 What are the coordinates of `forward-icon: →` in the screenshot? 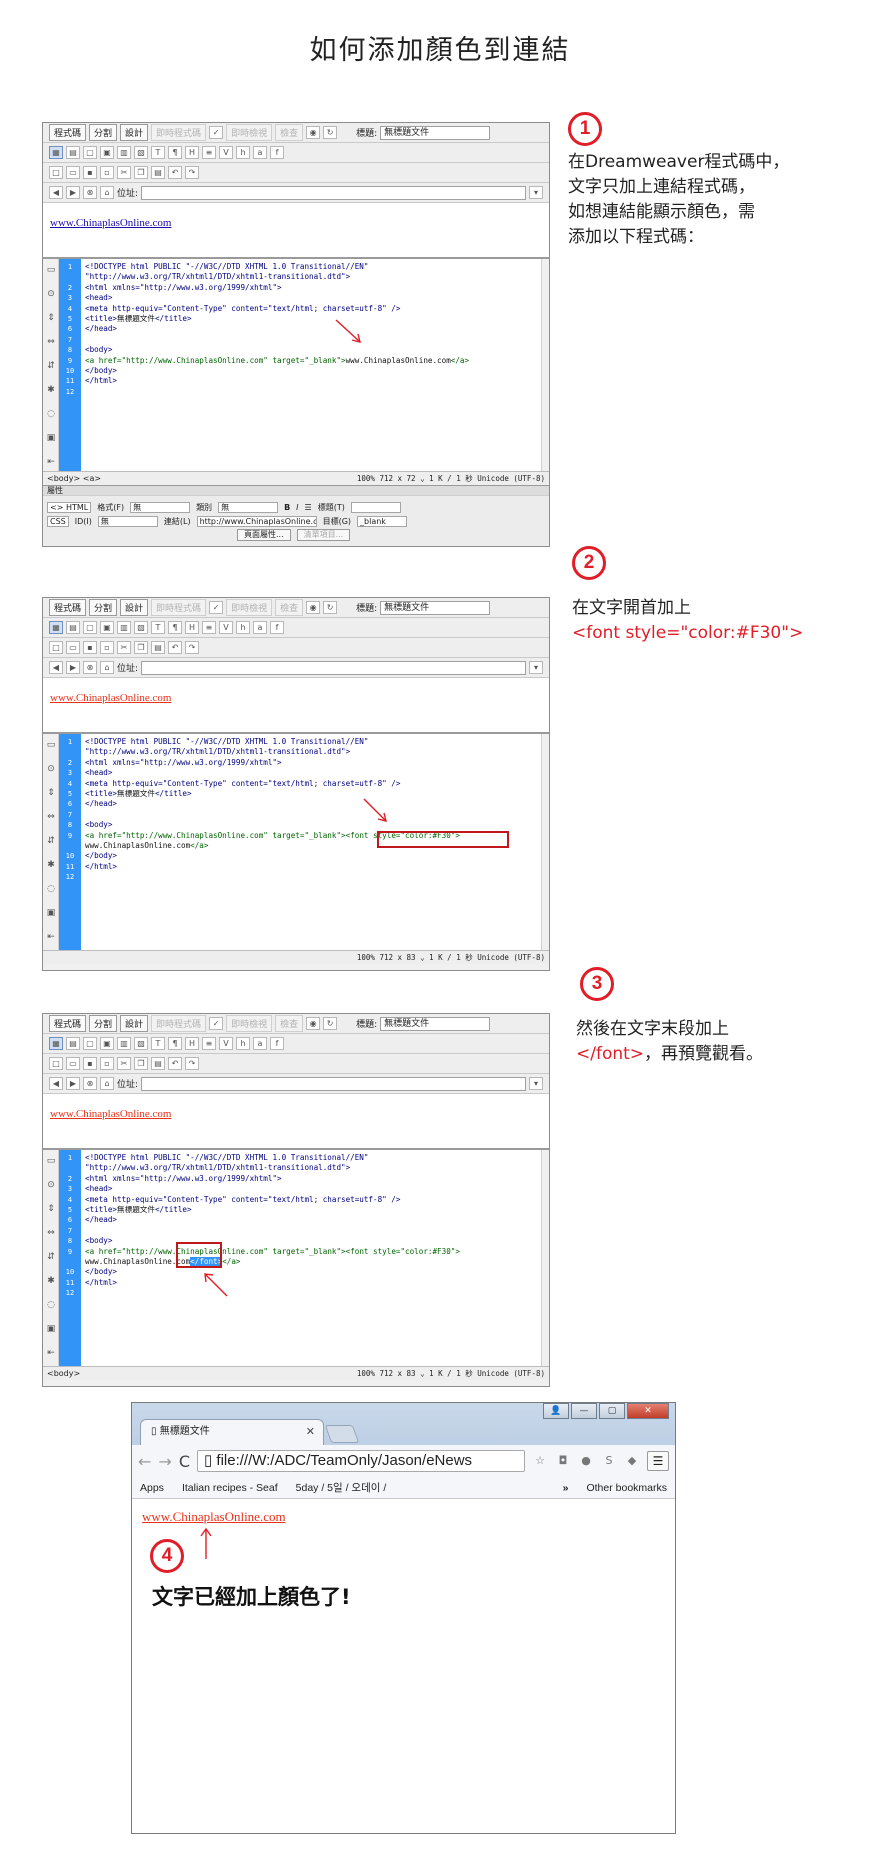 It's located at (164, 1461).